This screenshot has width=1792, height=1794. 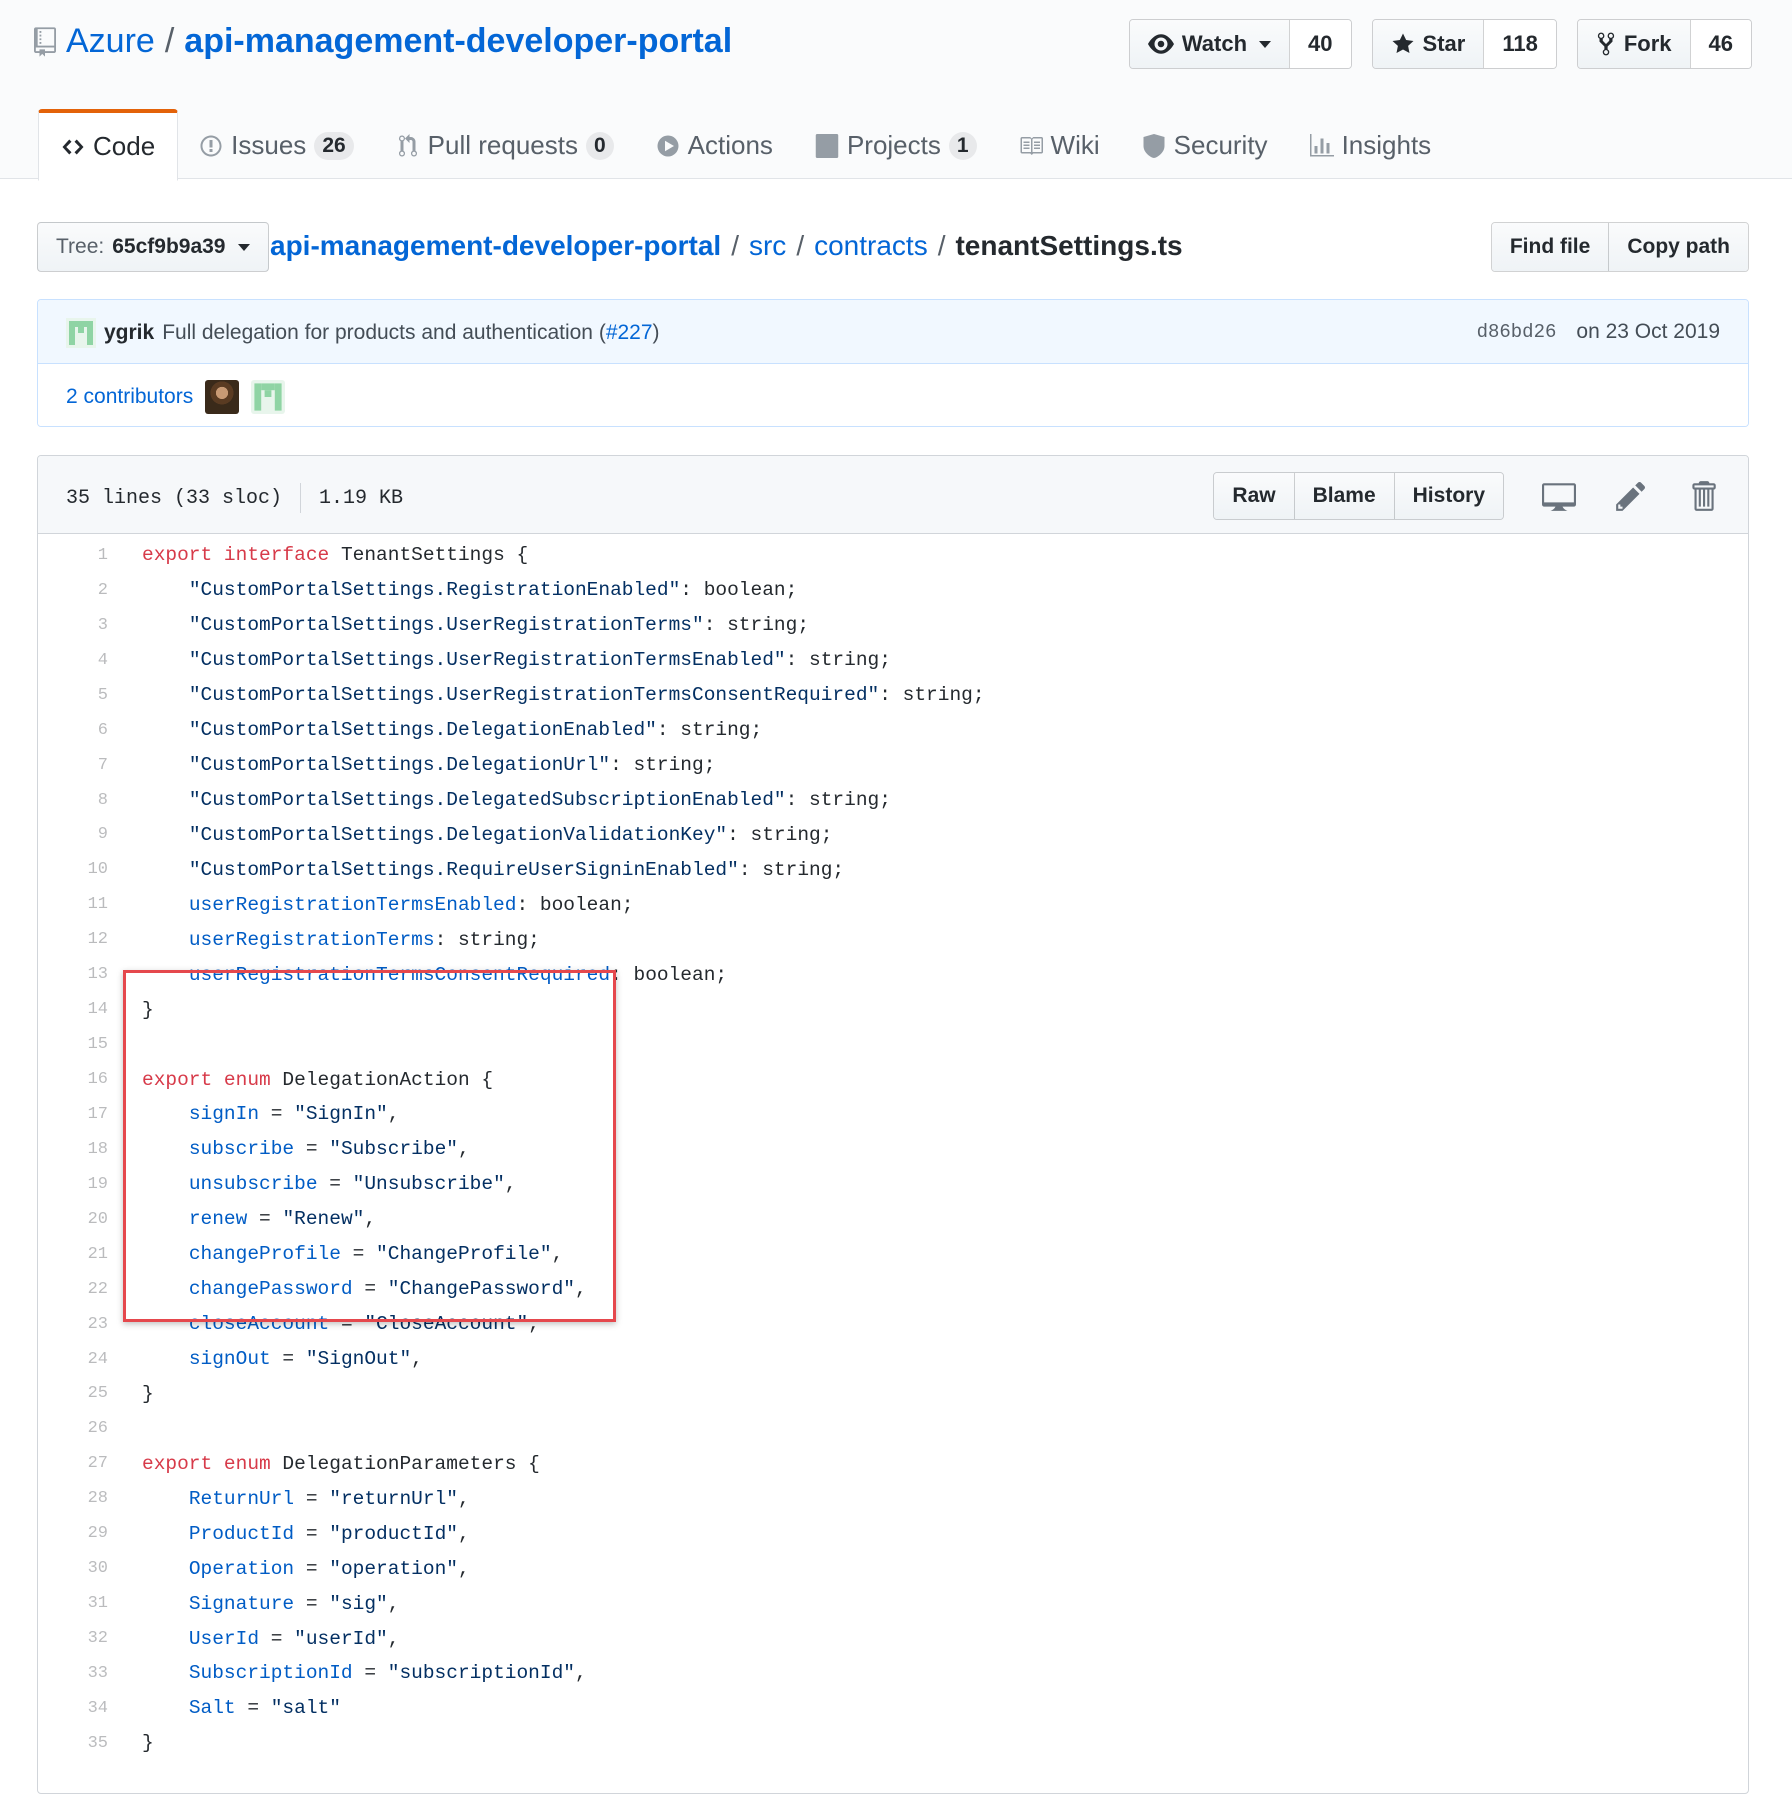 I want to click on line-number: 24, so click(x=73, y=1359).